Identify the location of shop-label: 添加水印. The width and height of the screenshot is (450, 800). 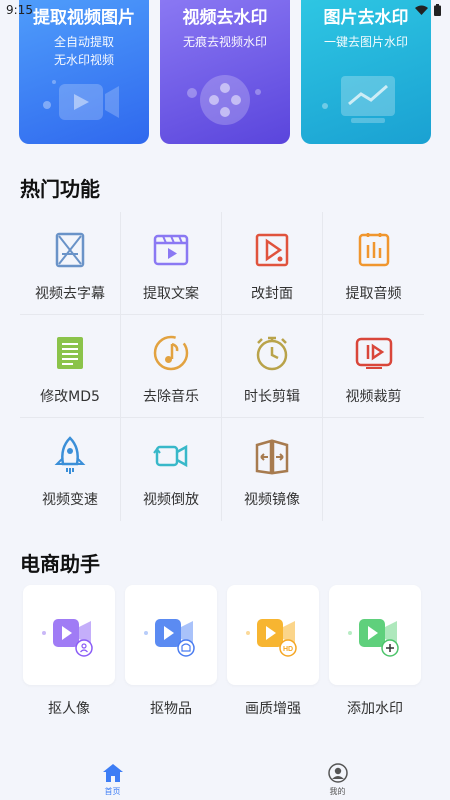
(375, 709).